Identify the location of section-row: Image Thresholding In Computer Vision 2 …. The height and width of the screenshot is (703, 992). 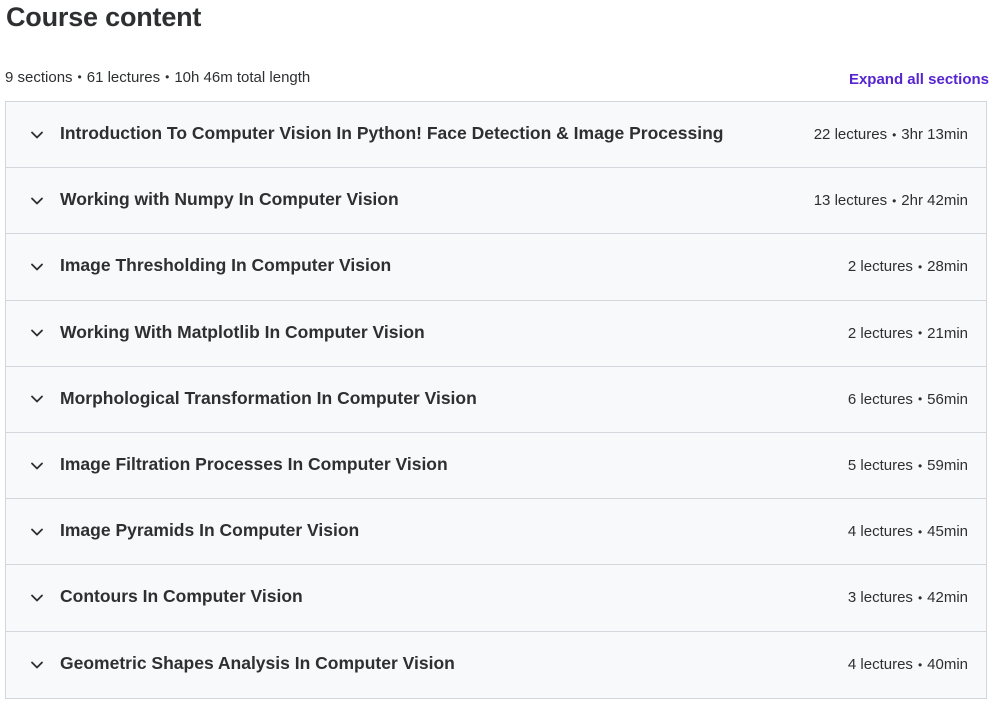
(496, 267).